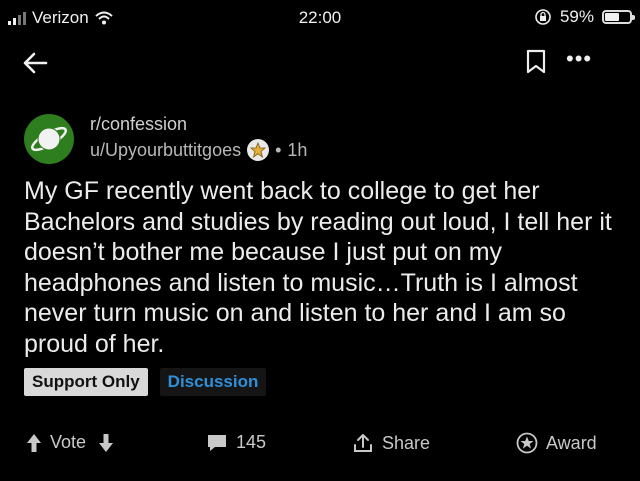 The height and width of the screenshot is (481, 640). What do you see at coordinates (536, 62) in the screenshot?
I see `bookmark-icon` at bounding box center [536, 62].